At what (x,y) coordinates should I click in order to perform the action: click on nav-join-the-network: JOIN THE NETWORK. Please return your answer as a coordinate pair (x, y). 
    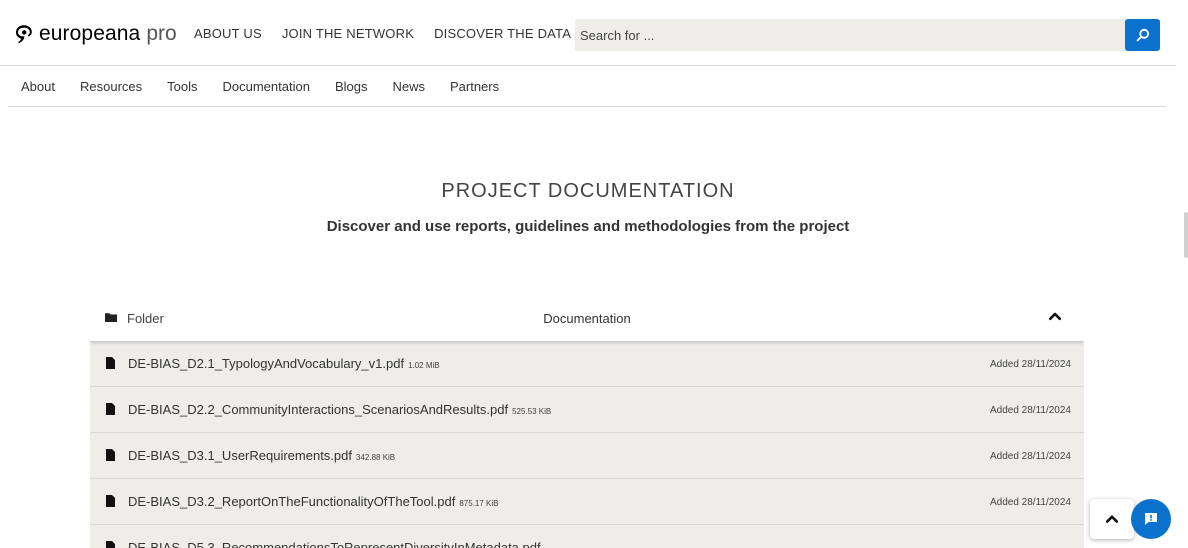
    Looking at the image, I should click on (348, 33).